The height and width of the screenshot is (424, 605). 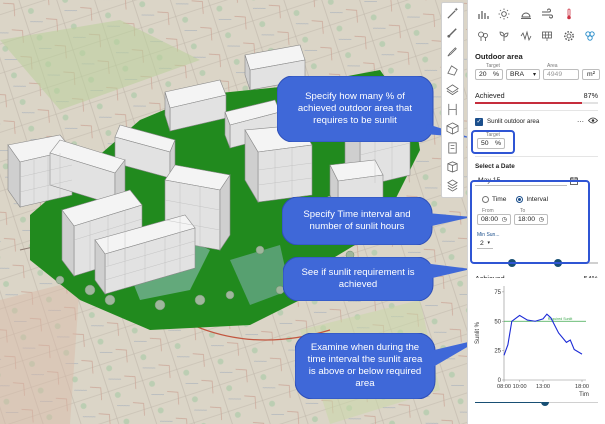 I want to click on stack-icon, so click(x=452, y=185).